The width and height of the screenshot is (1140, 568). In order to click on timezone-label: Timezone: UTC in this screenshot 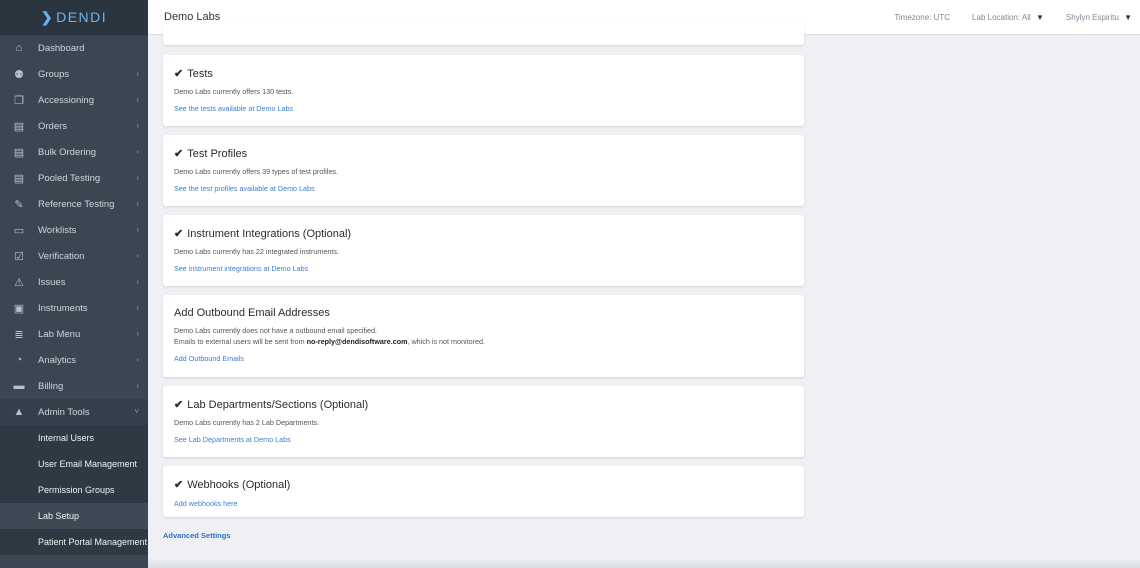, I will do `click(922, 17)`.